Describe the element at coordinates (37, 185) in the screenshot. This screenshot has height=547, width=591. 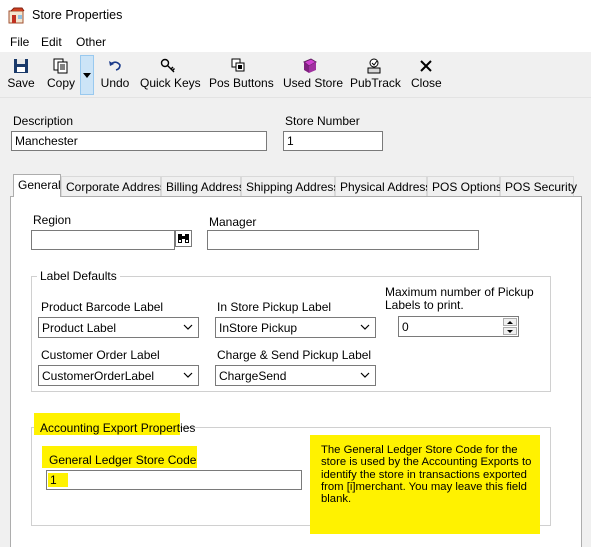
I see `tab-general: General` at that location.